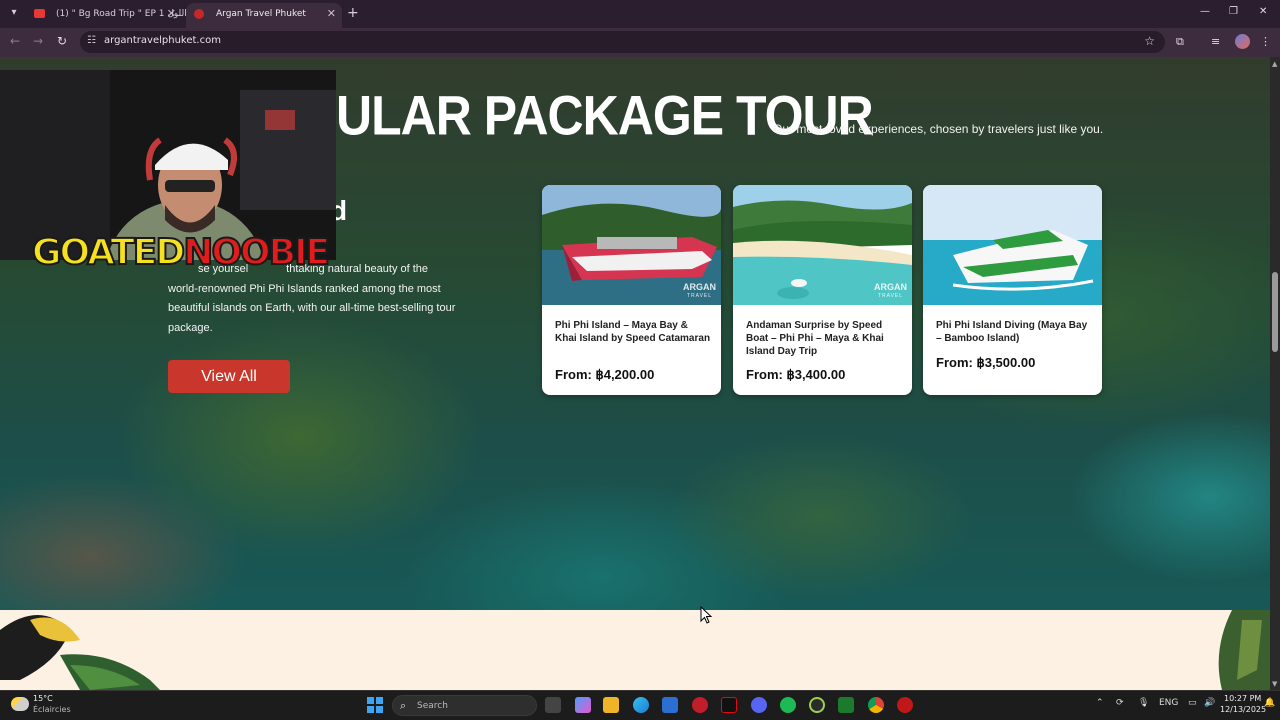 Image resolution: width=1280 pixels, height=720 pixels. What do you see at coordinates (229, 376) in the screenshot?
I see `view-all-button: View All` at bounding box center [229, 376].